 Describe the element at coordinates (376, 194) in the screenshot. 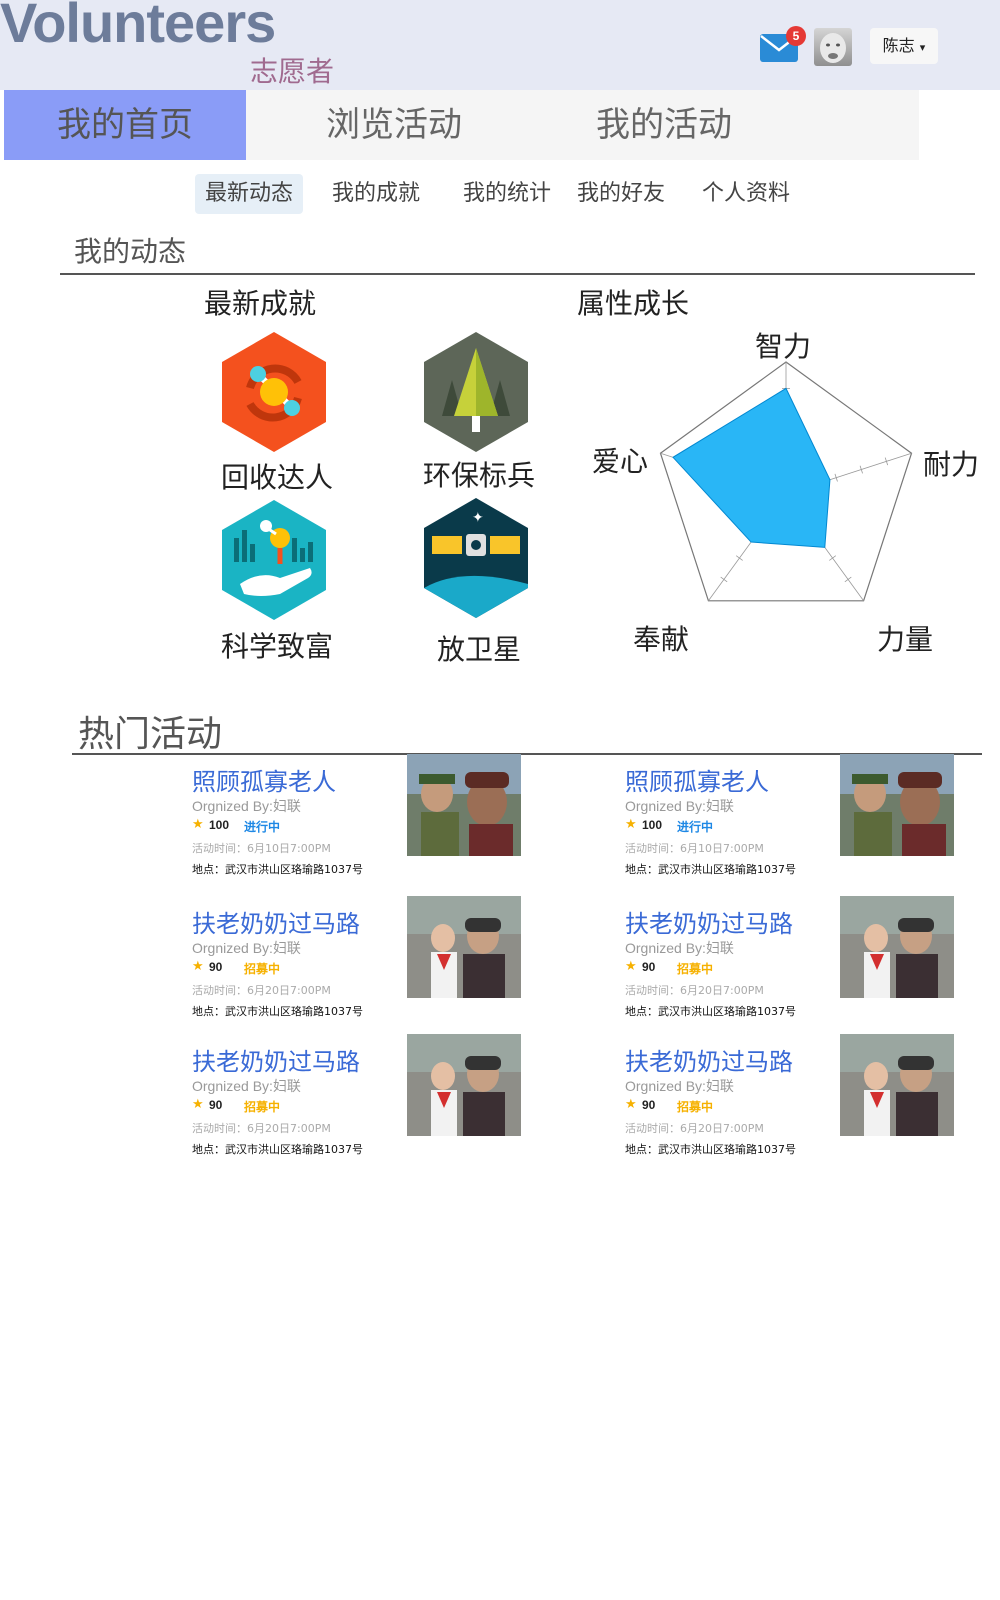

I see `subnav-my-achievements: 我的成就` at that location.